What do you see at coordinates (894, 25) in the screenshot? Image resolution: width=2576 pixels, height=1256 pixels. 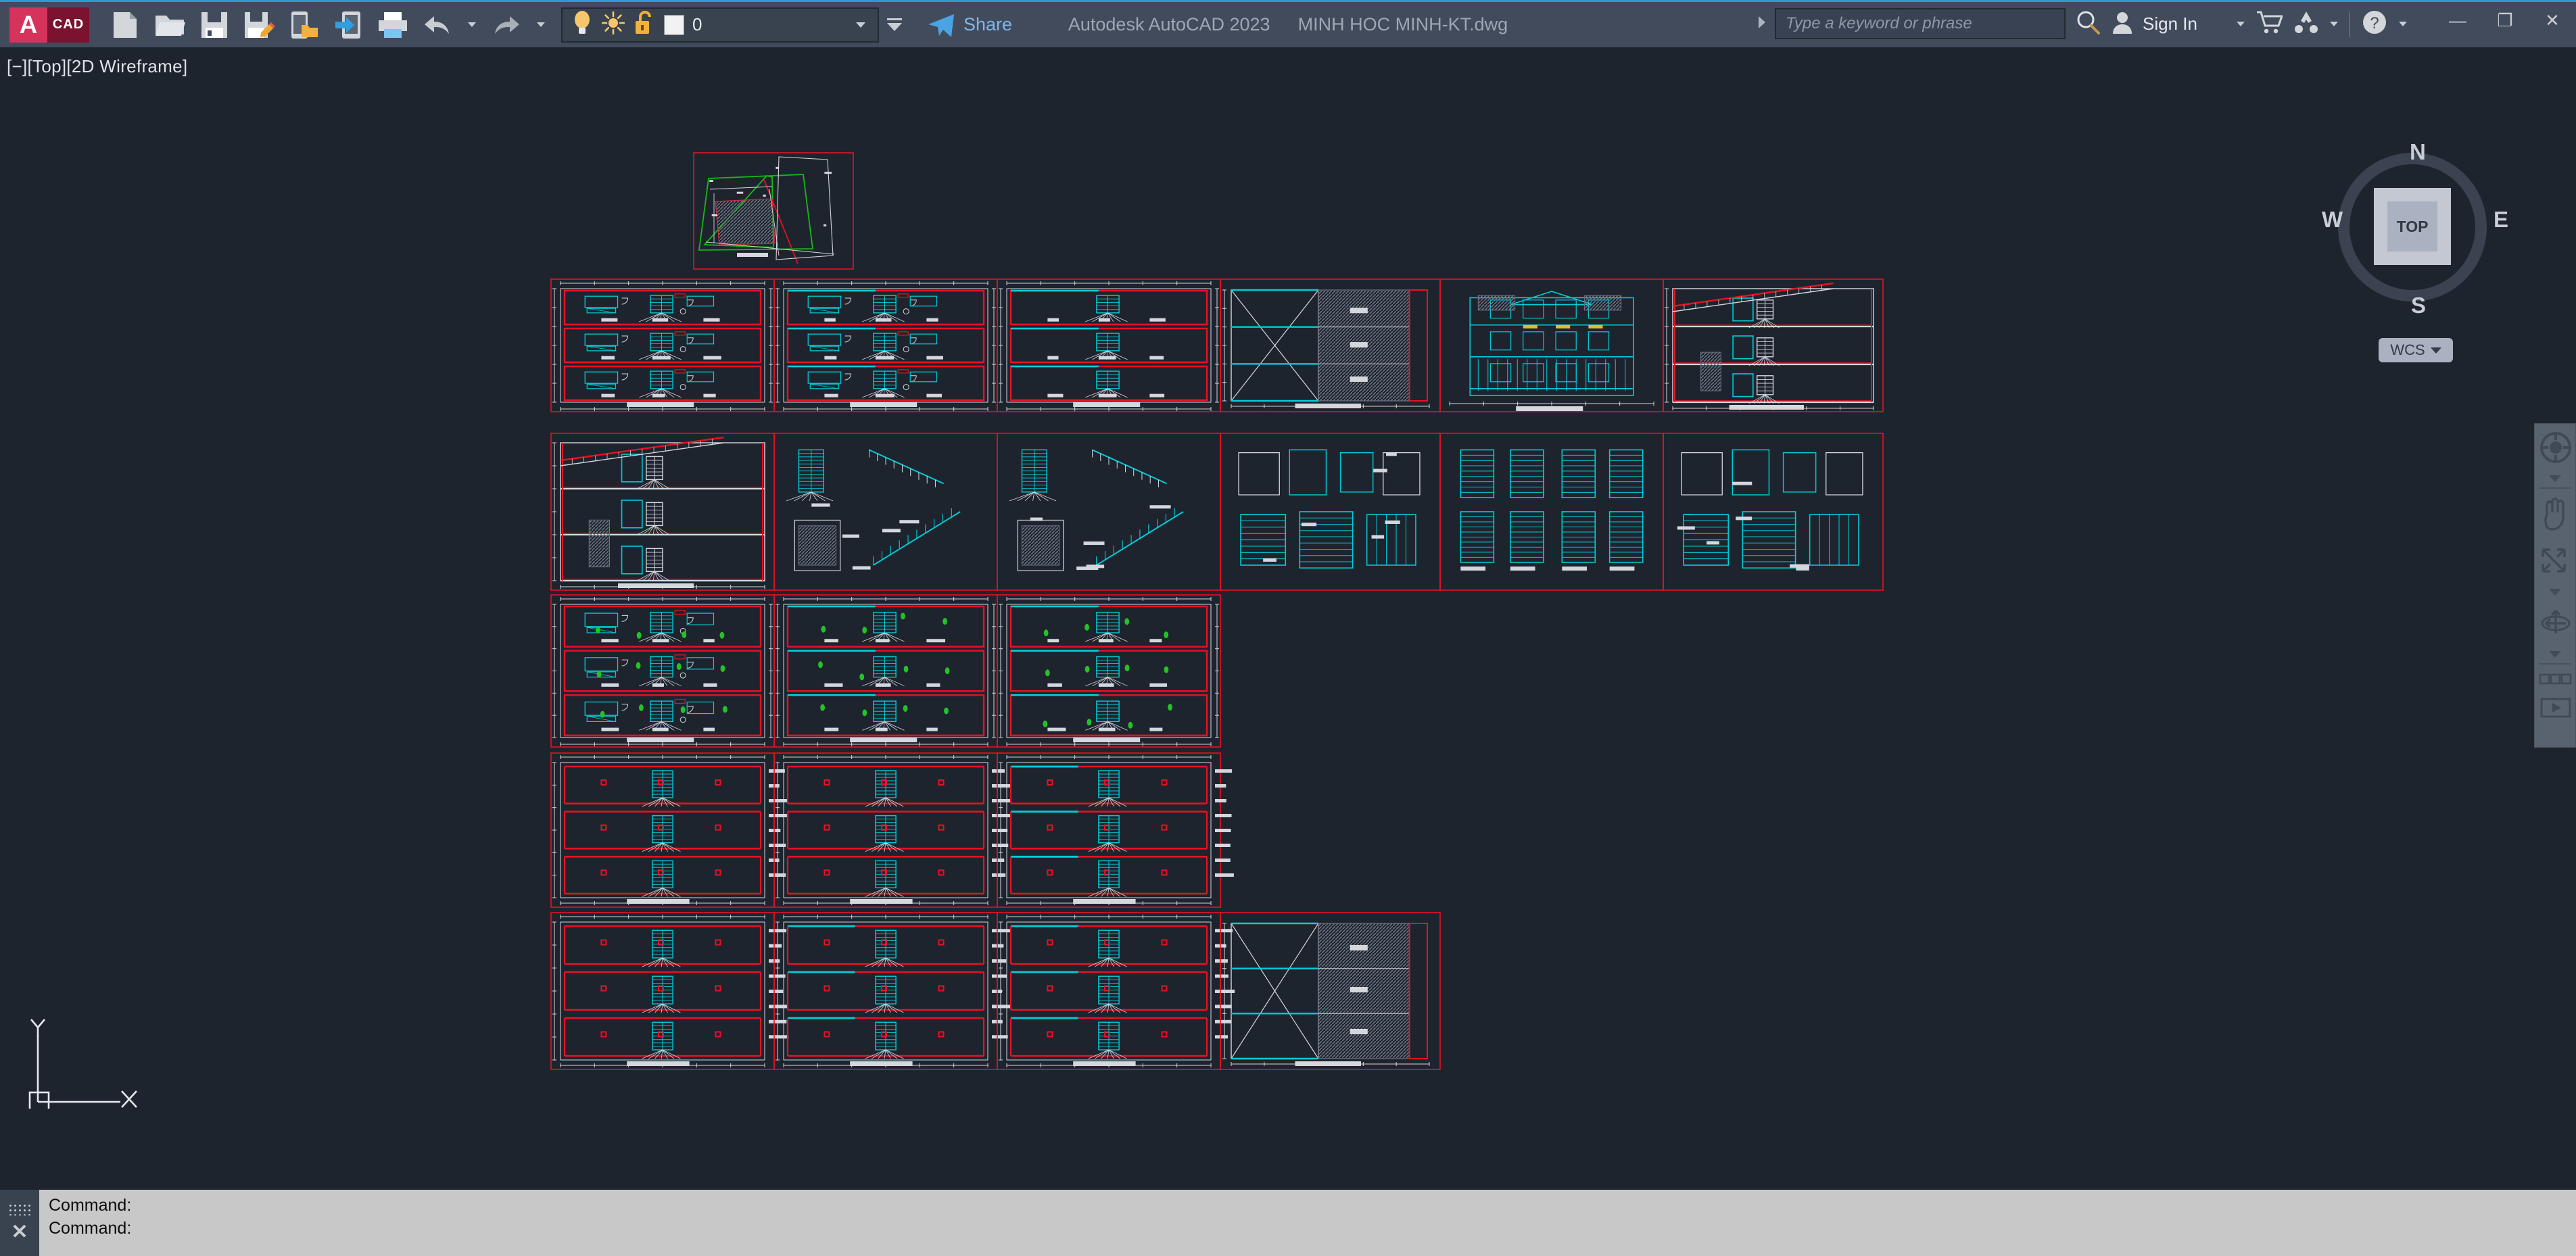 I see `layer-expand-icon` at bounding box center [894, 25].